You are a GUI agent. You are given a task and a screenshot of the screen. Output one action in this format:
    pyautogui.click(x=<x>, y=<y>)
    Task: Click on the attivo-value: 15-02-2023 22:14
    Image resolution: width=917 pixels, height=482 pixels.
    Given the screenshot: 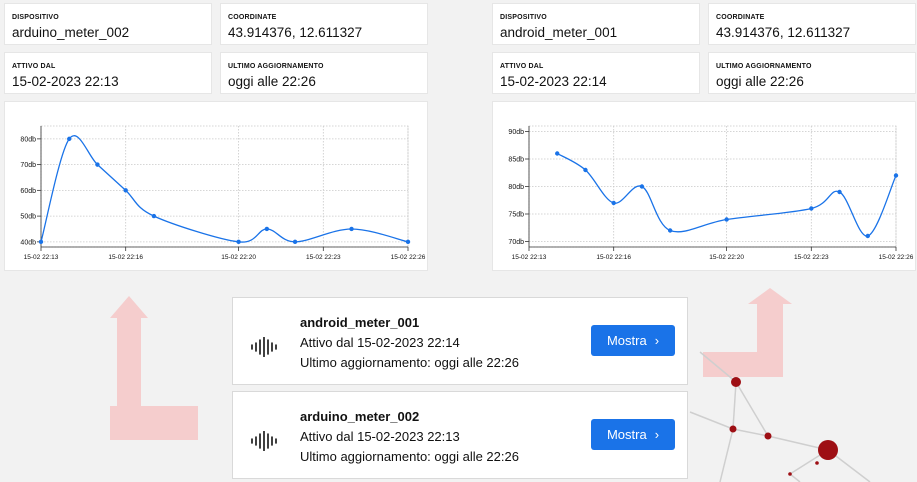 What is the action you would take?
    pyautogui.click(x=553, y=81)
    